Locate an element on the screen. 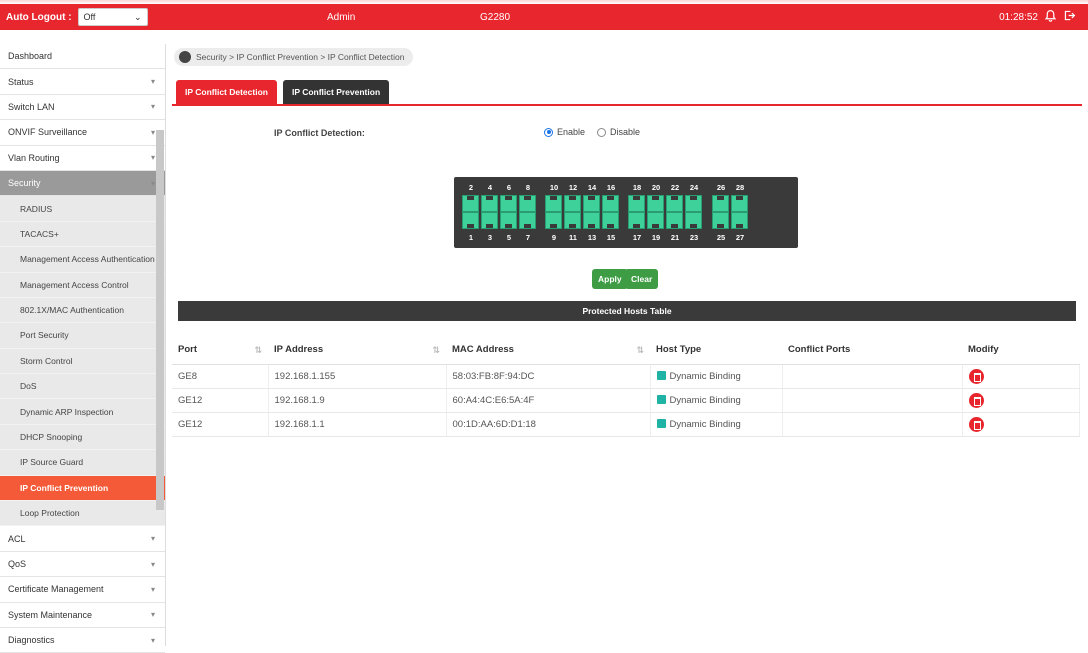  column-port: Port ⇅ is located at coordinates (220, 350).